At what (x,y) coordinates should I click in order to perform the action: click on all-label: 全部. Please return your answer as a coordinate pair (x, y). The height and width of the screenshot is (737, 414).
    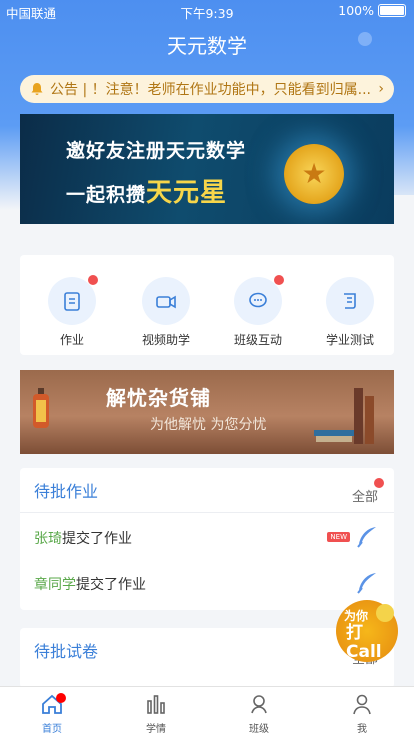
    Looking at the image, I should click on (364, 497).